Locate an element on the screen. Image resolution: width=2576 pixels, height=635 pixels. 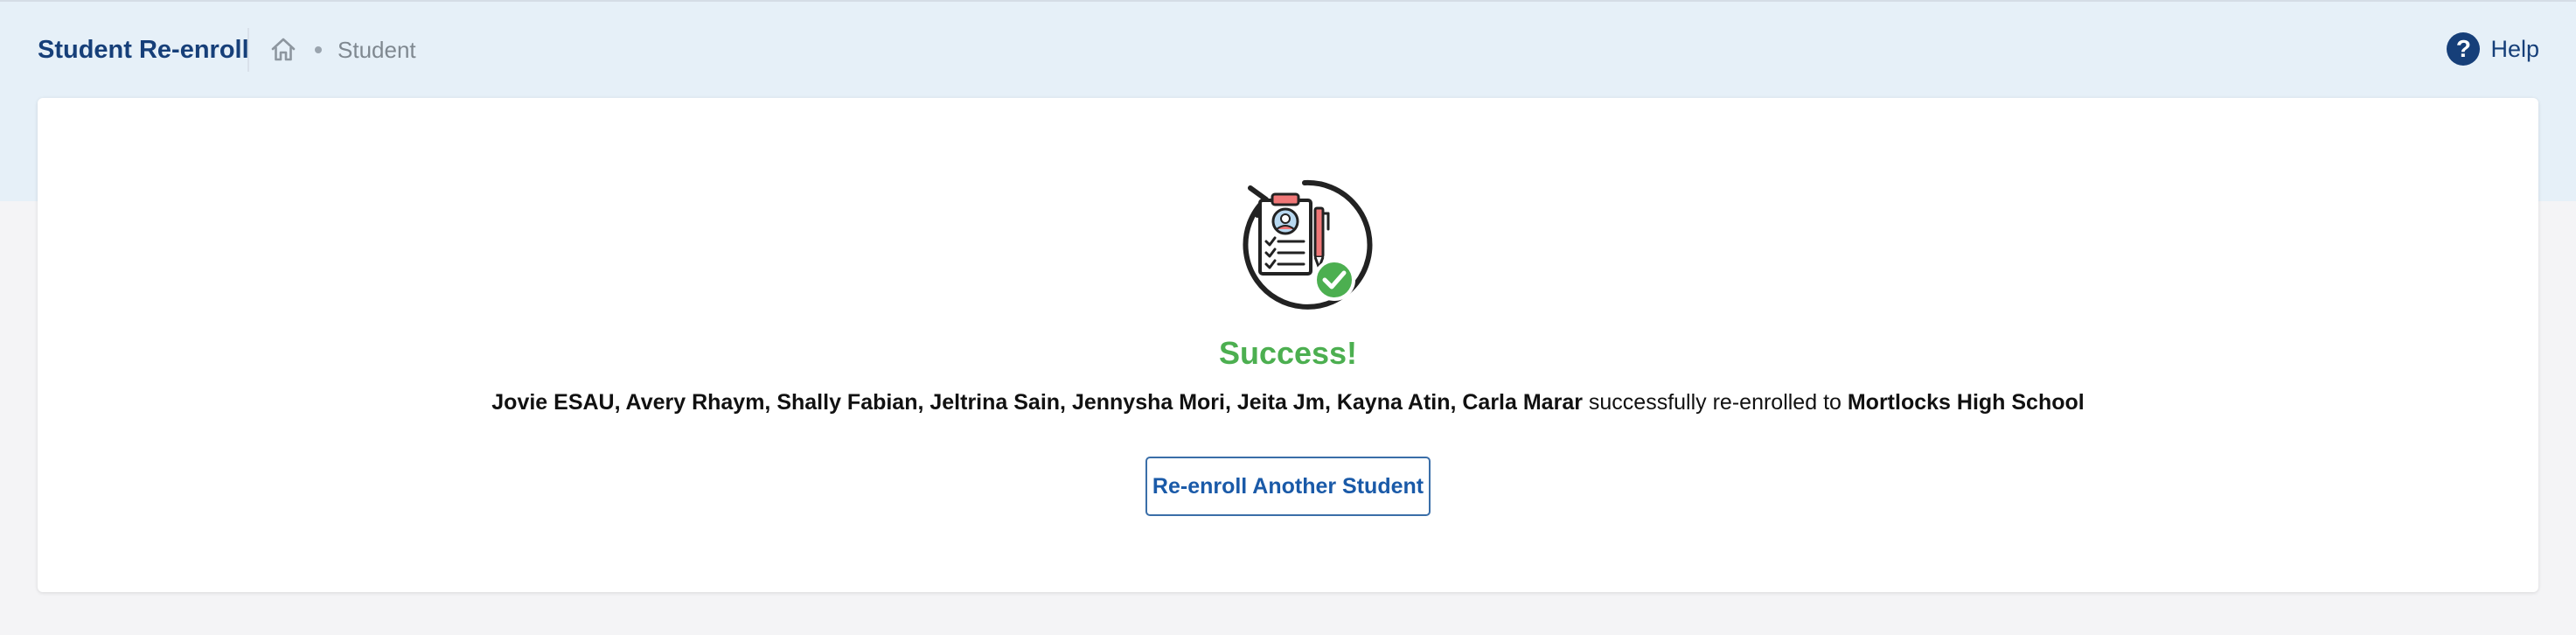
reenroll-another-student-button: Re-enroll Another Student is located at coordinates (1288, 486).